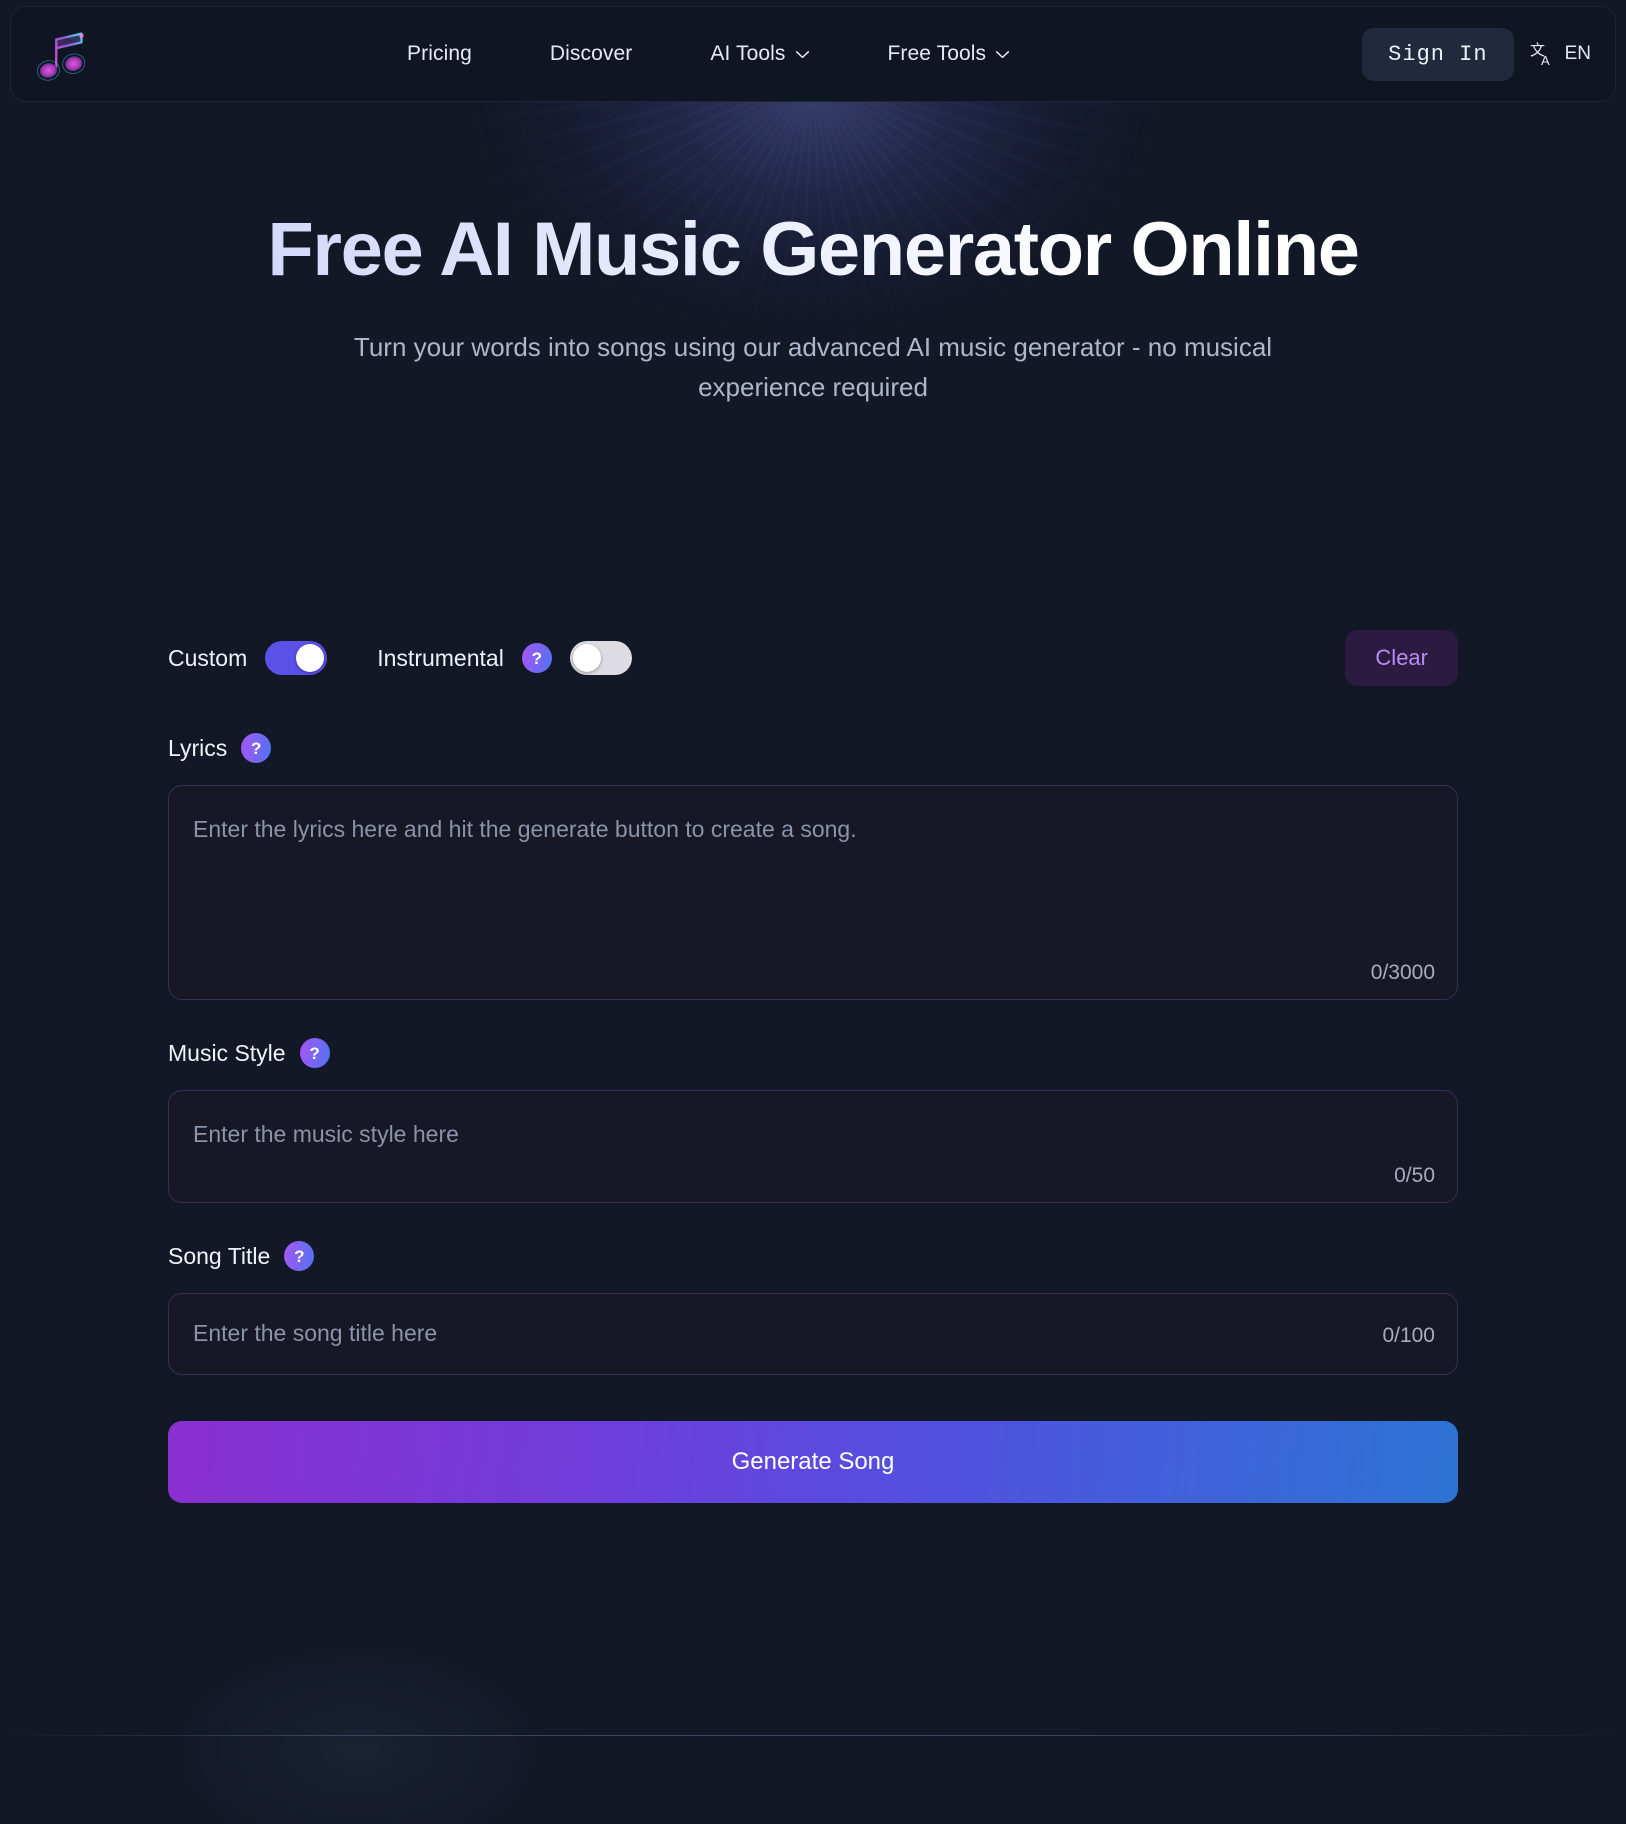 The width and height of the screenshot is (1626, 1824). What do you see at coordinates (813, 1735) in the screenshot?
I see `section-divider` at bounding box center [813, 1735].